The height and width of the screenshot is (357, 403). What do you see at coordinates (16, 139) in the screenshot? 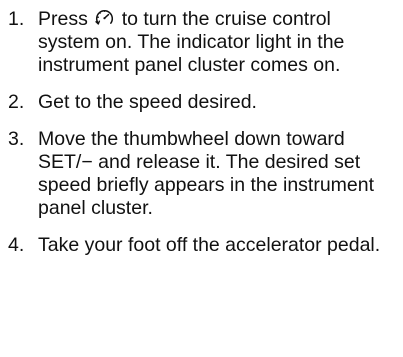
I see `step-number: 3.` at bounding box center [16, 139].